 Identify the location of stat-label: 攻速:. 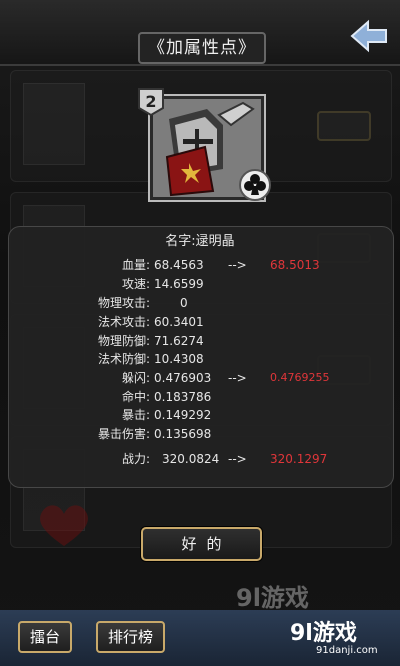
(135, 284).